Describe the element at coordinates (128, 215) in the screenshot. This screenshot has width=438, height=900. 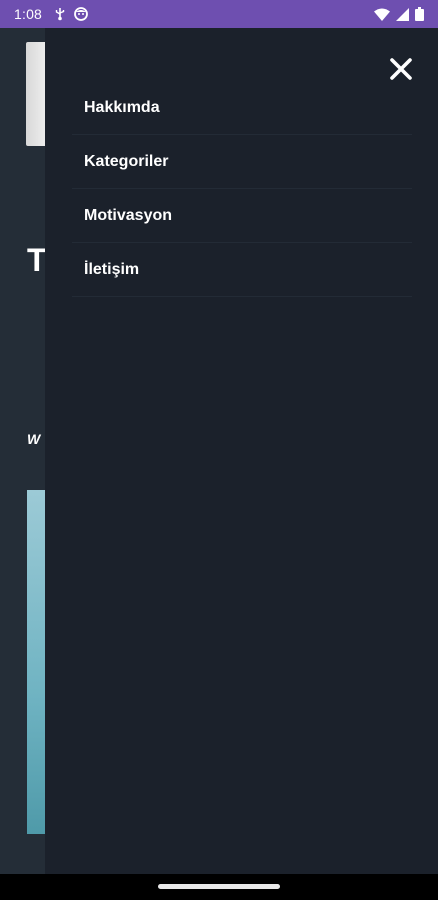
I see `menu-item-label: Motivasyon` at that location.